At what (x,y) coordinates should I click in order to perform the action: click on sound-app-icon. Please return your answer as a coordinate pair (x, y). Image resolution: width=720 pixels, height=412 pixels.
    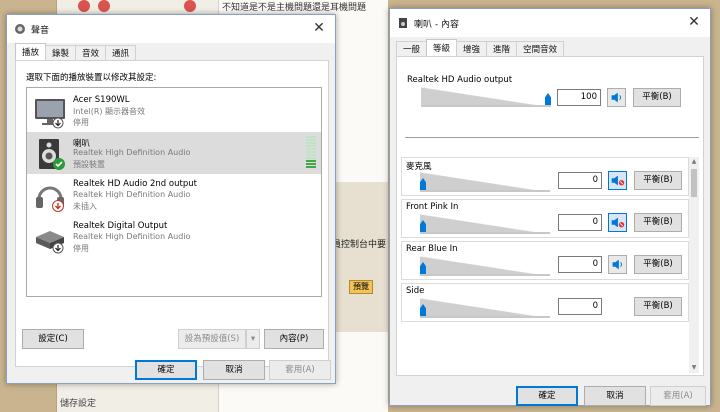
    Looking at the image, I should click on (20, 29).